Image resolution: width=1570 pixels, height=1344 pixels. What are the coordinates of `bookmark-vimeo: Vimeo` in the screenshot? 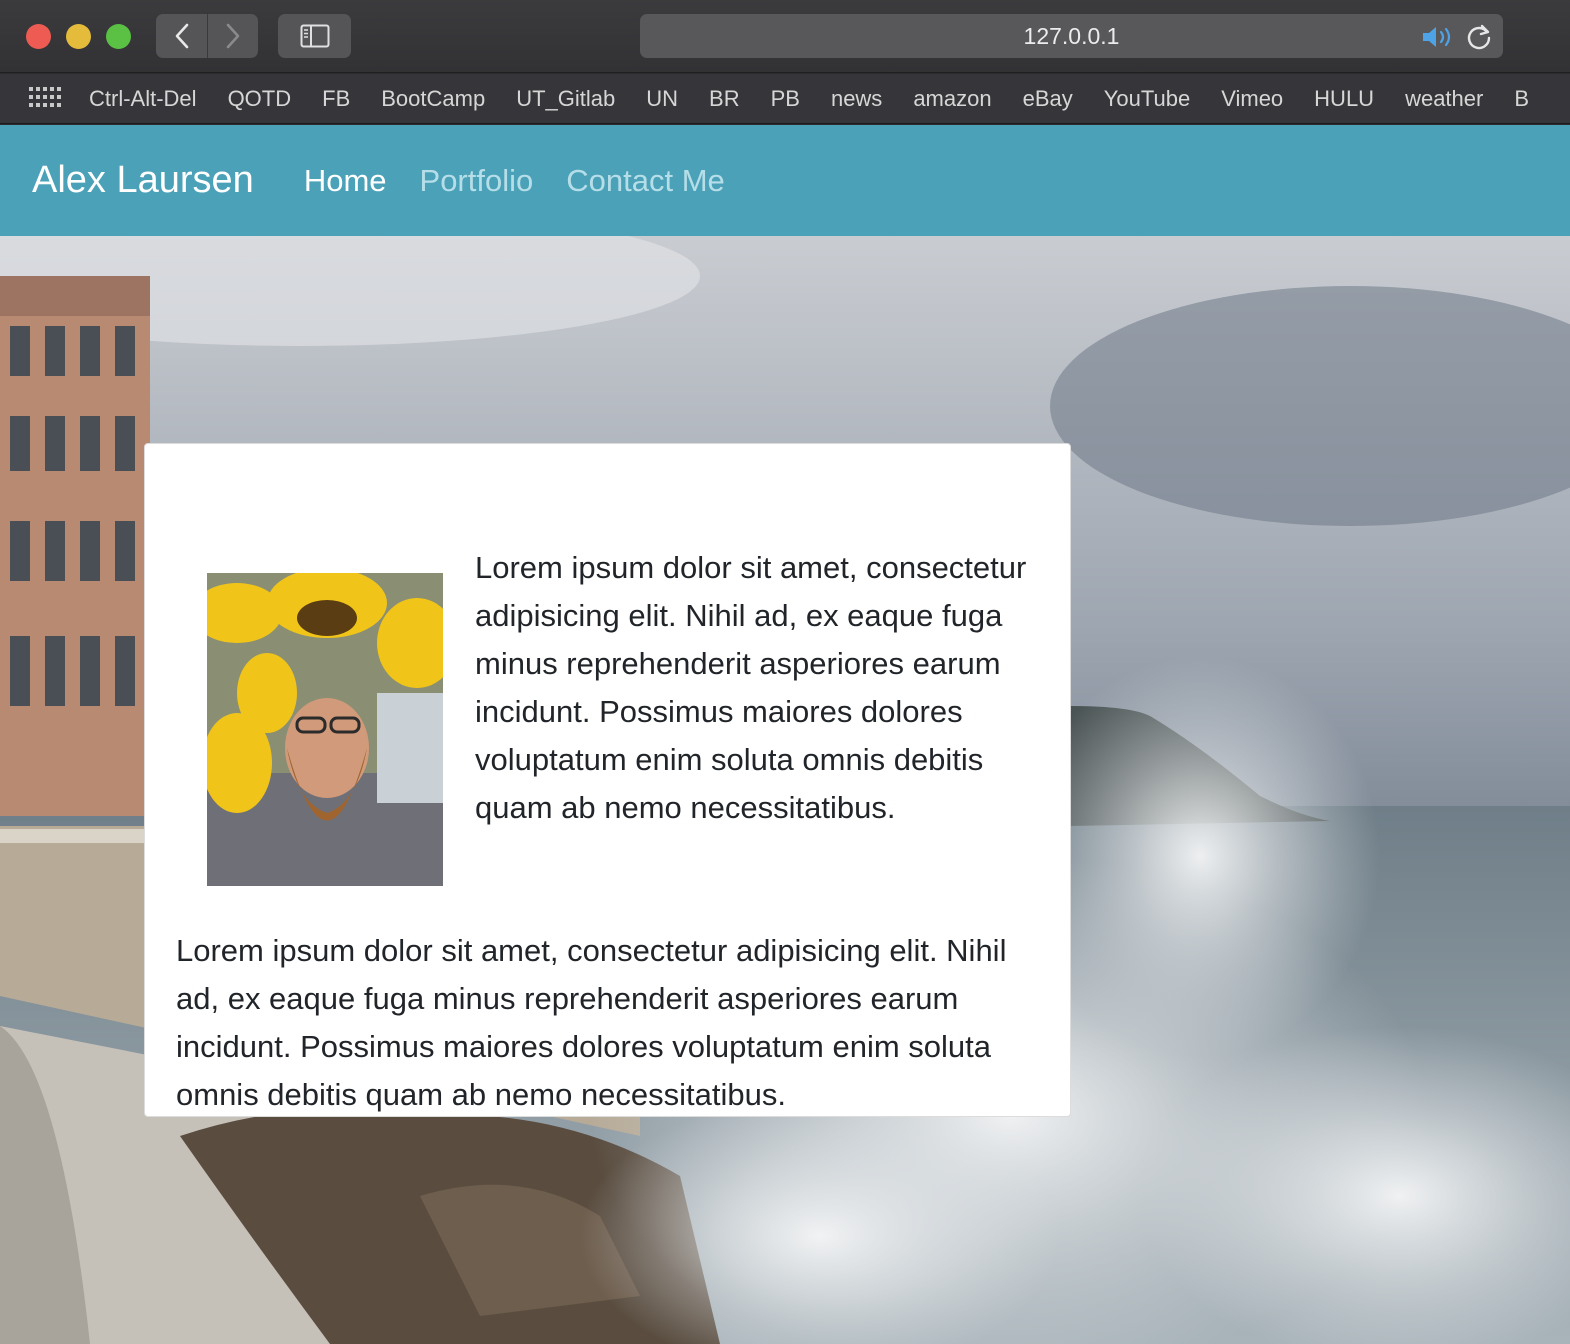 It's located at (1252, 99).